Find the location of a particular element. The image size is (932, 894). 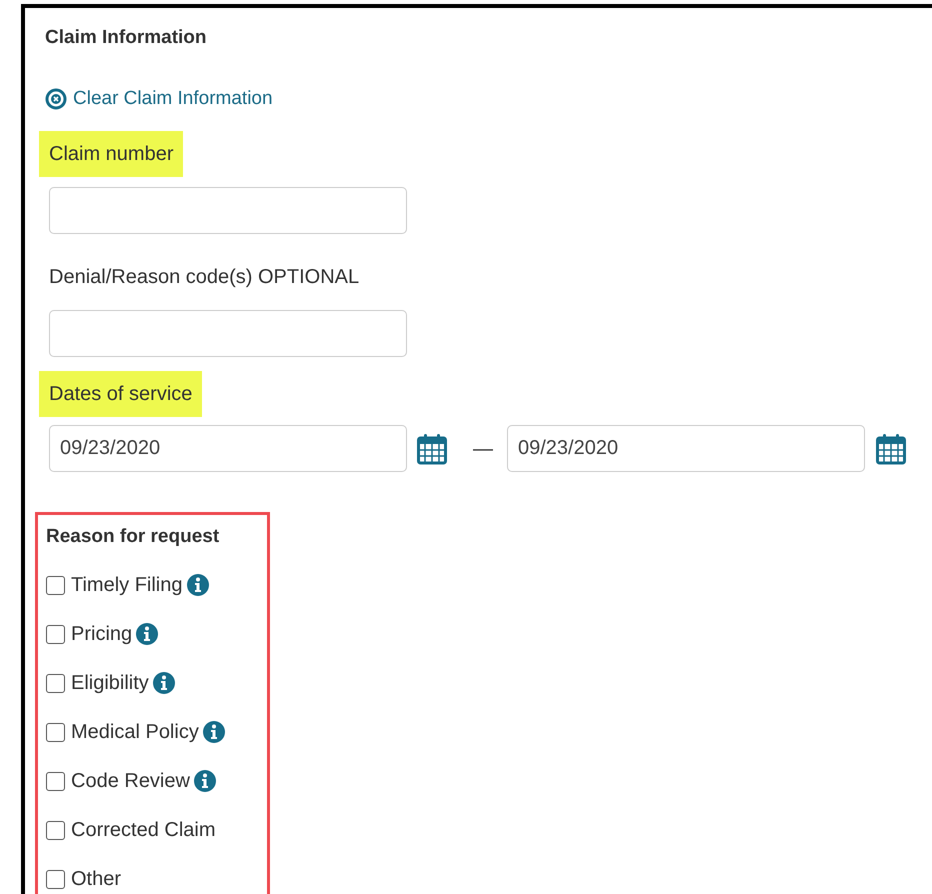

checkbox-label: Medical Policy is located at coordinates (135, 732).